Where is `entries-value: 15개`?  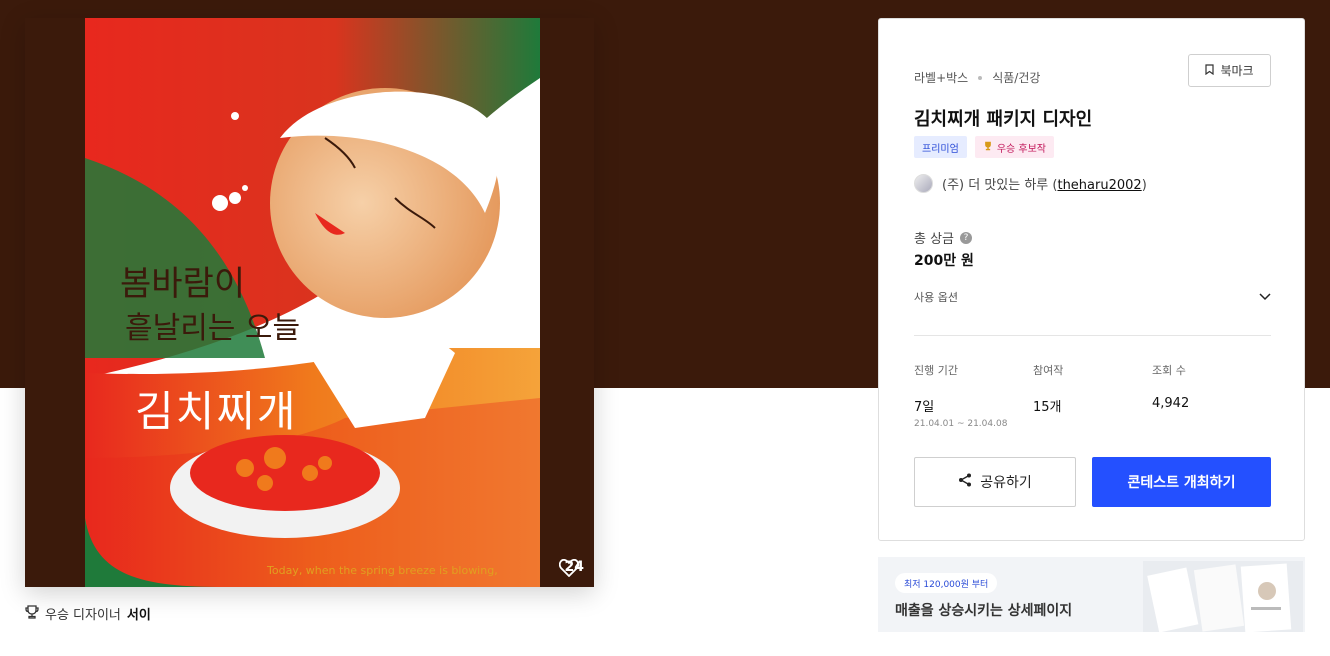
entries-value: 15개 is located at coordinates (1047, 407).